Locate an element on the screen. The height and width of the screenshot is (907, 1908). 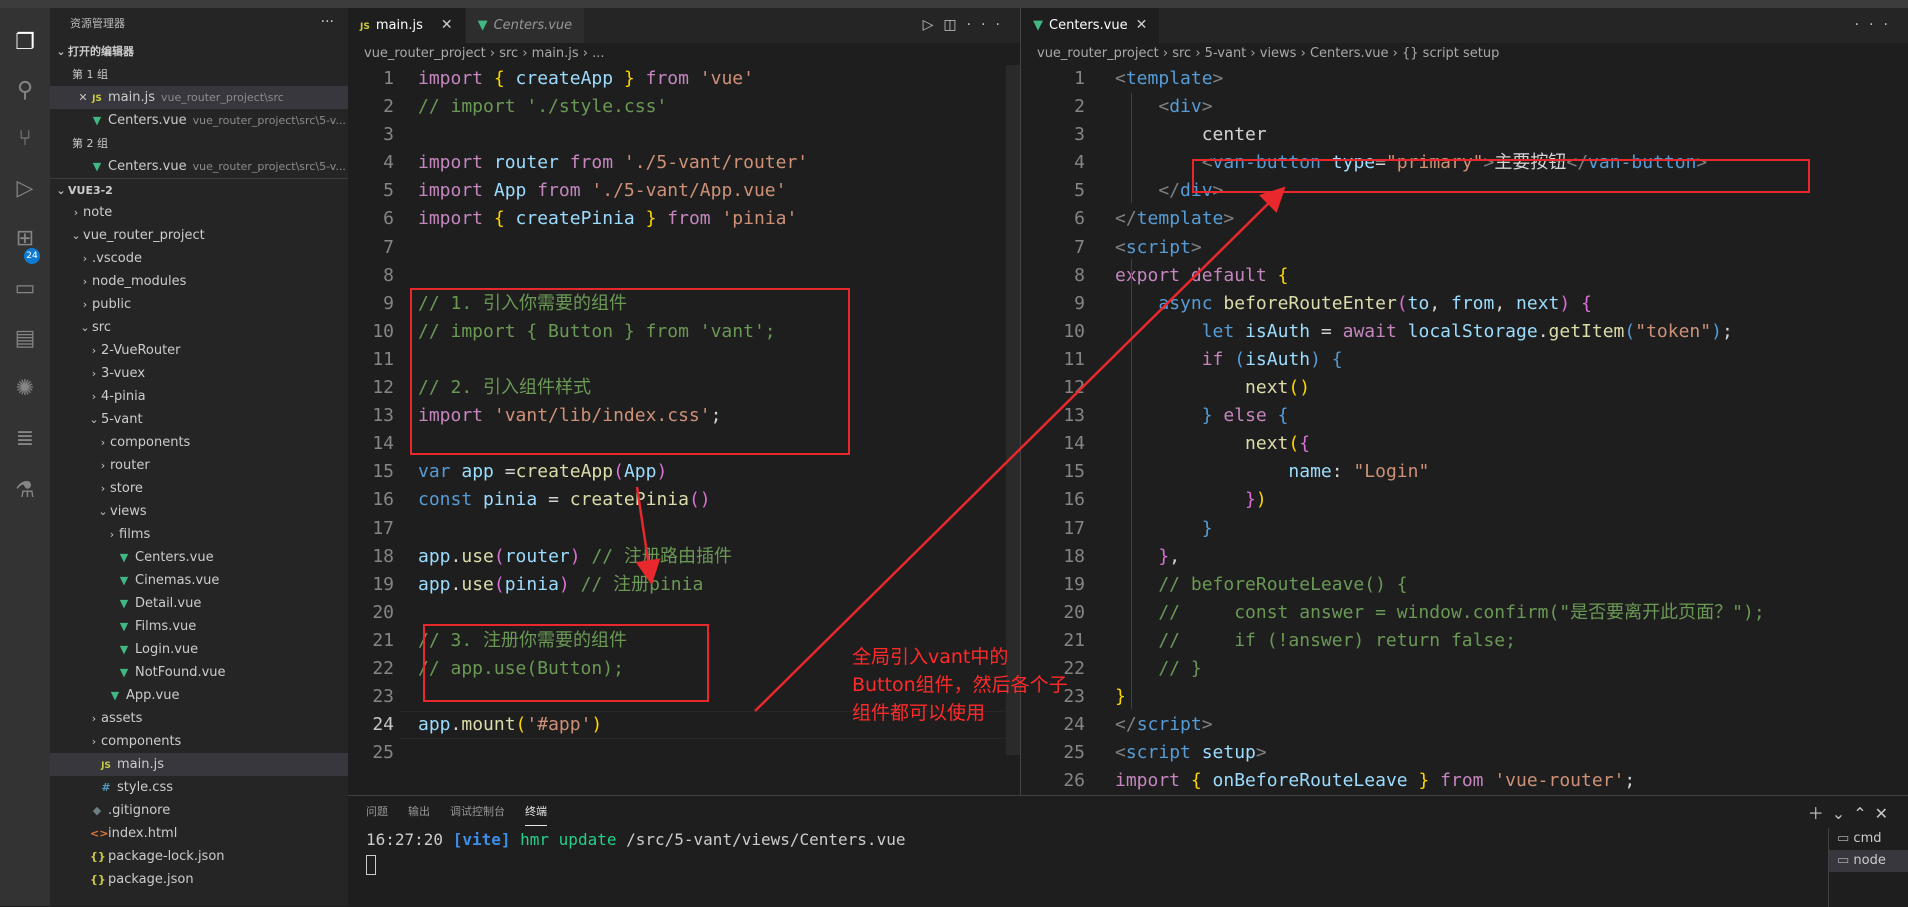
arrow-import-to-register is located at coordinates (648, 535).